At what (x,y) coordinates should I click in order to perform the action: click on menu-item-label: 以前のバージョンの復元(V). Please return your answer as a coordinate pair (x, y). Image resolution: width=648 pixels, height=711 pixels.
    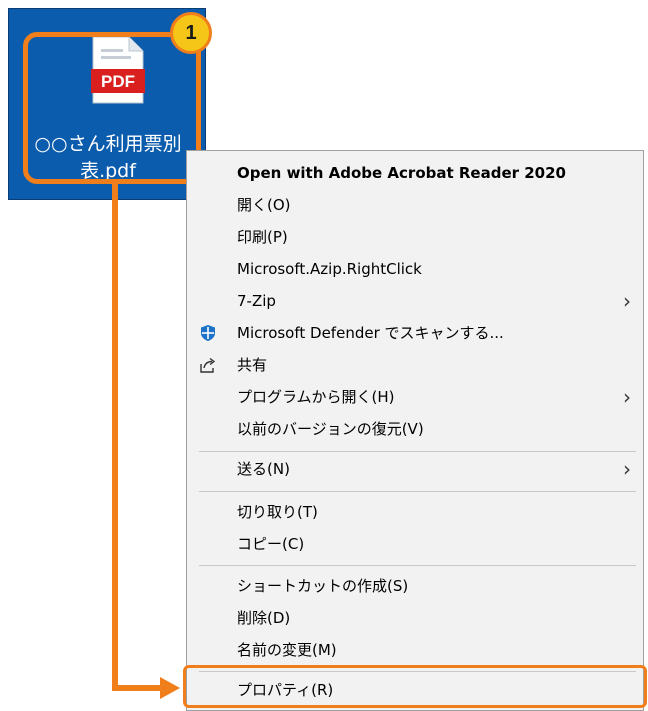
    Looking at the image, I should click on (330, 429).